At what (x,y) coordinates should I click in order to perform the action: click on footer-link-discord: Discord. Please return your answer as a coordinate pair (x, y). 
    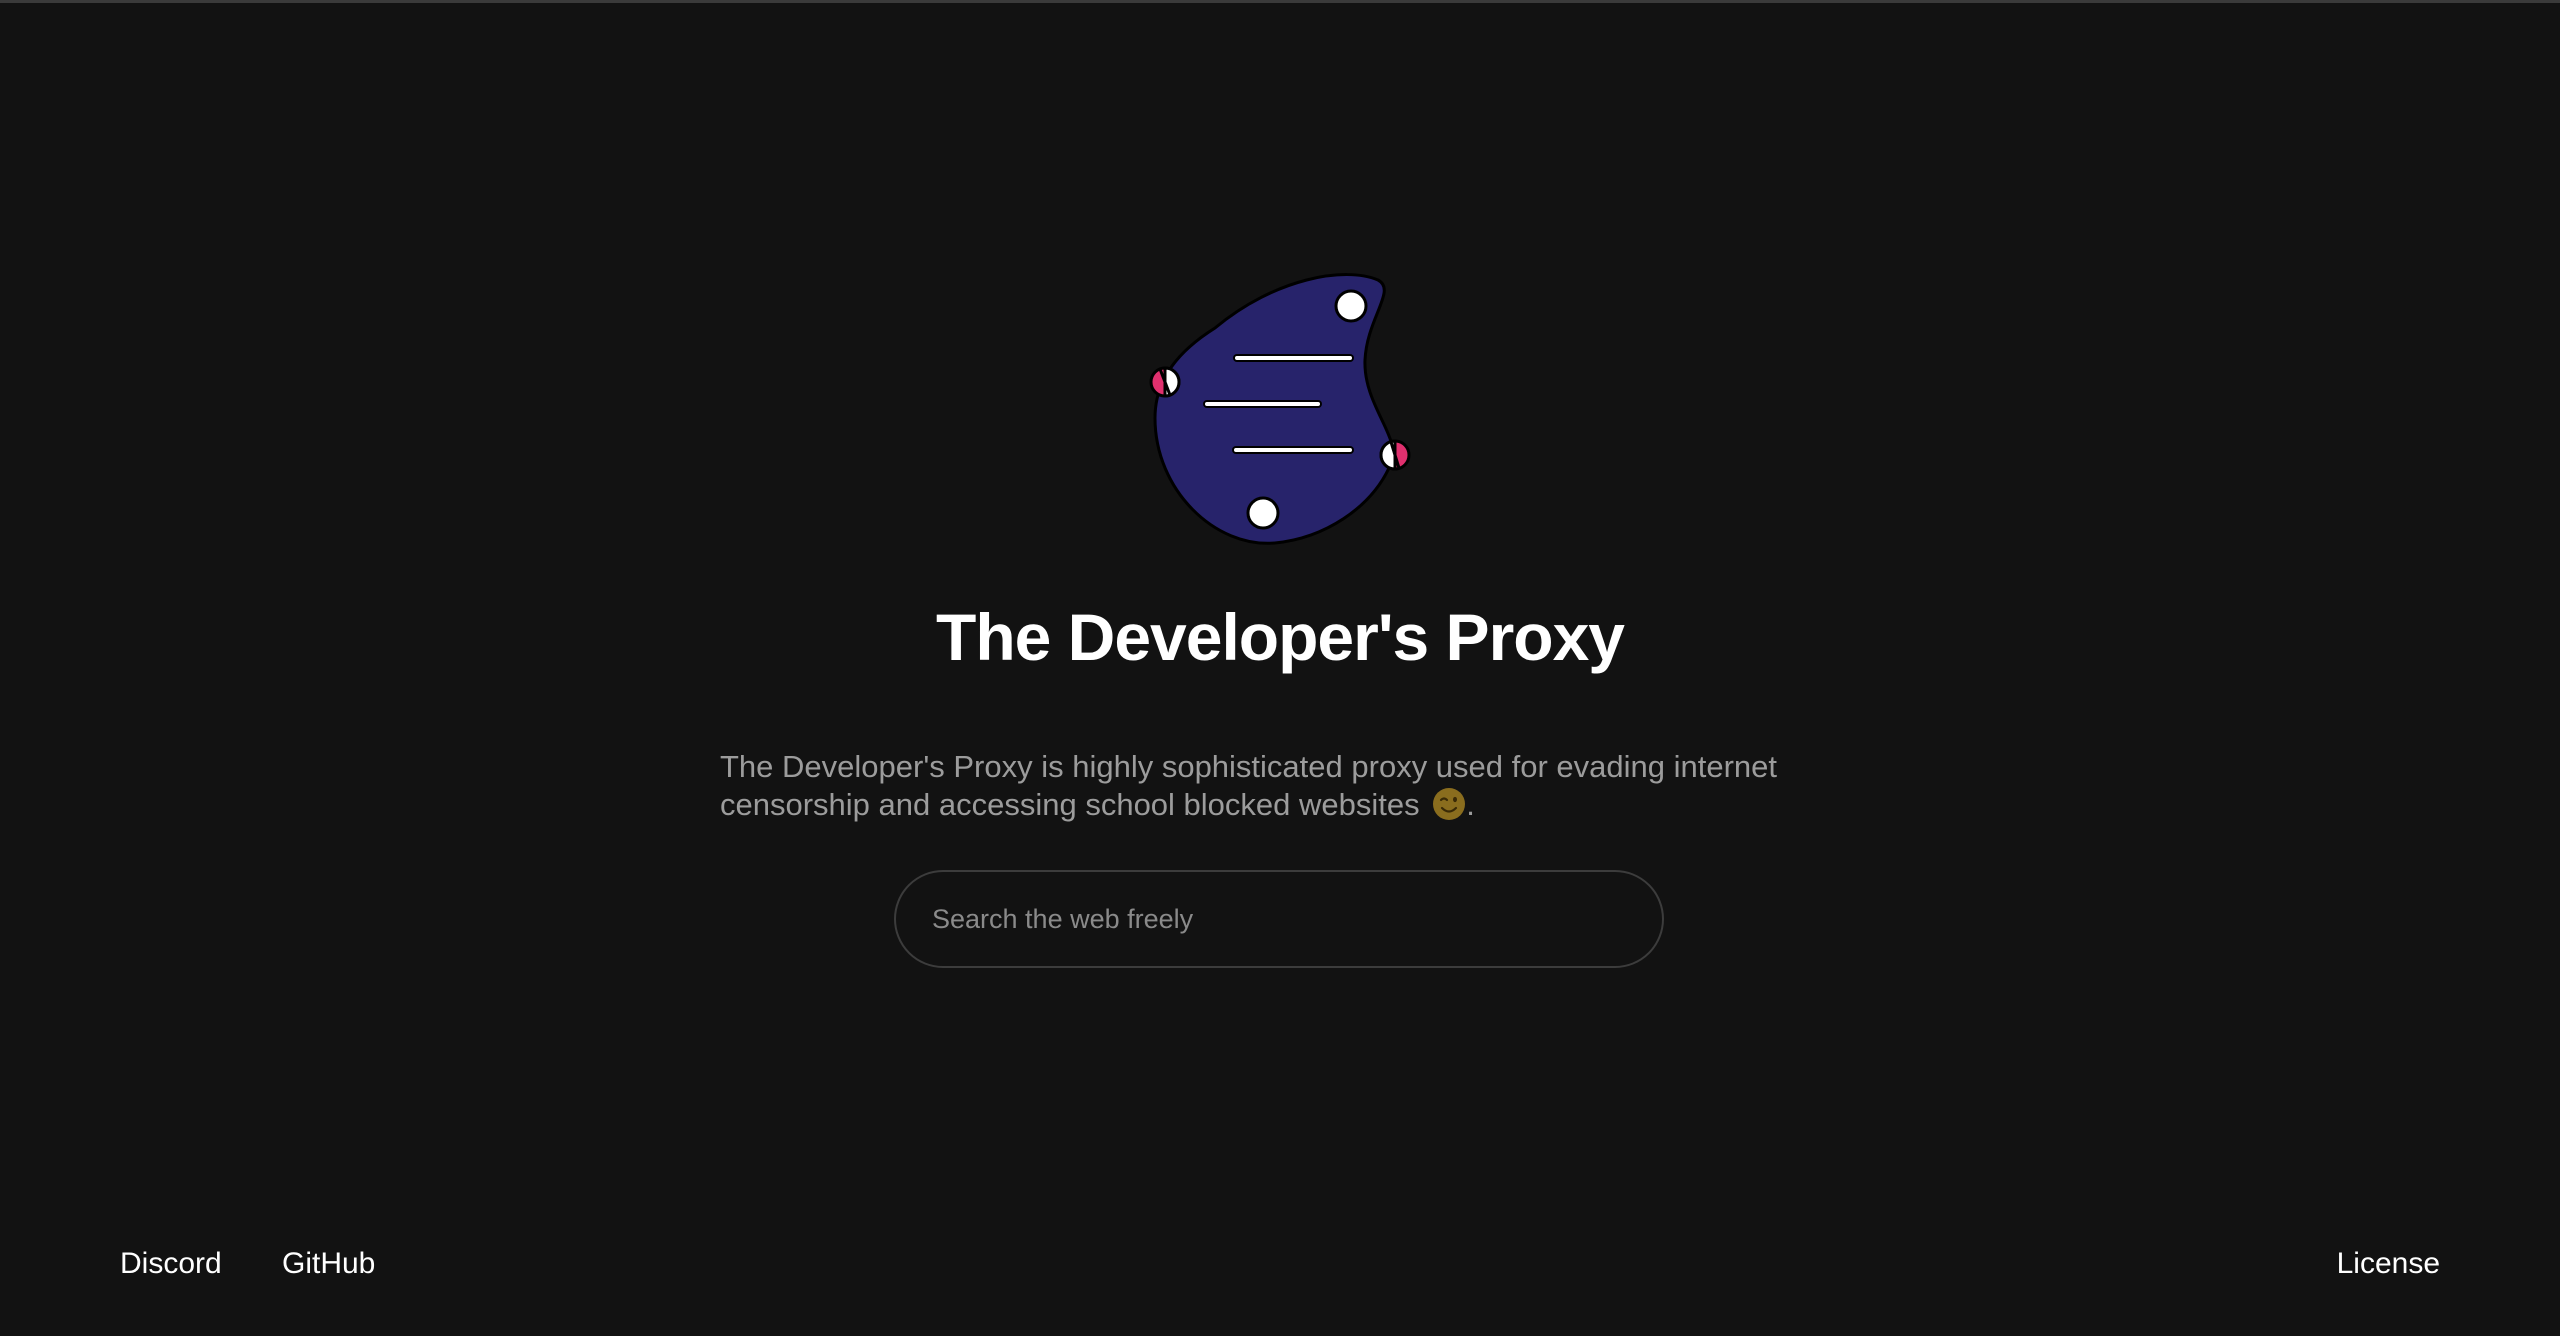
    Looking at the image, I should click on (171, 1264).